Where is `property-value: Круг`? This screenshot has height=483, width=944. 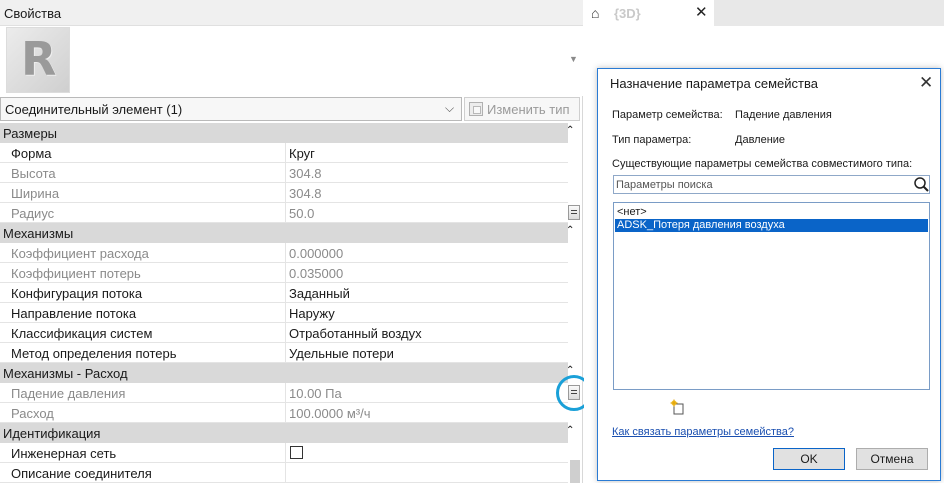 property-value: Круг is located at coordinates (427, 152).